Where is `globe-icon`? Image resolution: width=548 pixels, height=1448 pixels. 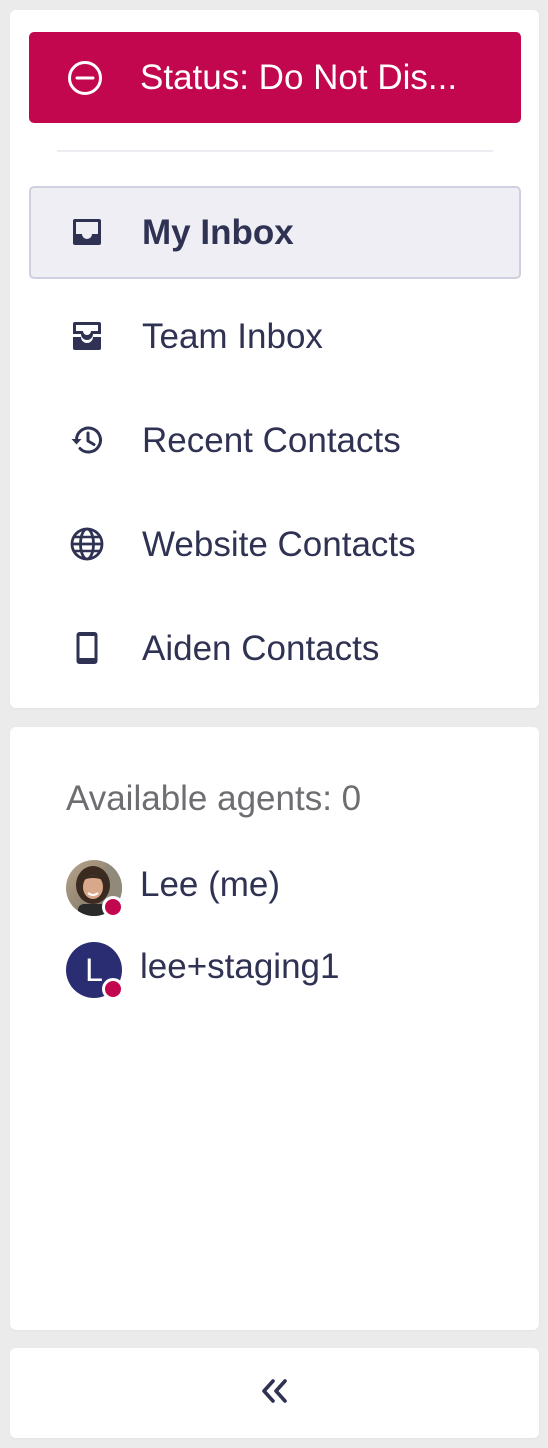 globe-icon is located at coordinates (87, 544).